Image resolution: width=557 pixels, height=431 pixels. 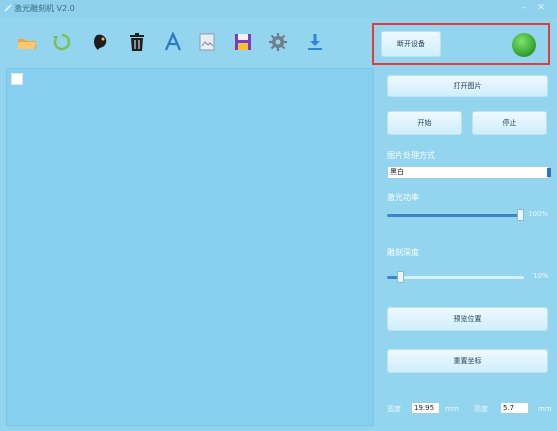 What do you see at coordinates (17, 79) in the screenshot?
I see `canvas-origin-marker` at bounding box center [17, 79].